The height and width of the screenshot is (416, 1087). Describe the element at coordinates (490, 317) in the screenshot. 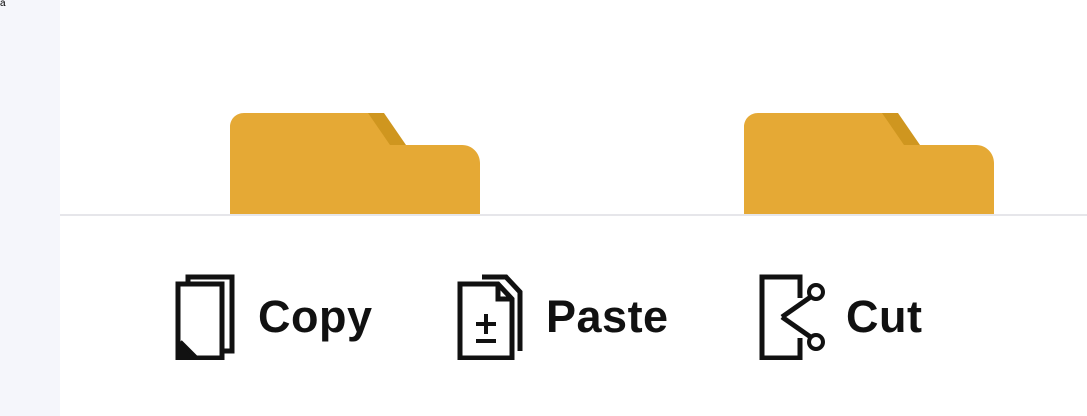

I see `paste-icon` at that location.